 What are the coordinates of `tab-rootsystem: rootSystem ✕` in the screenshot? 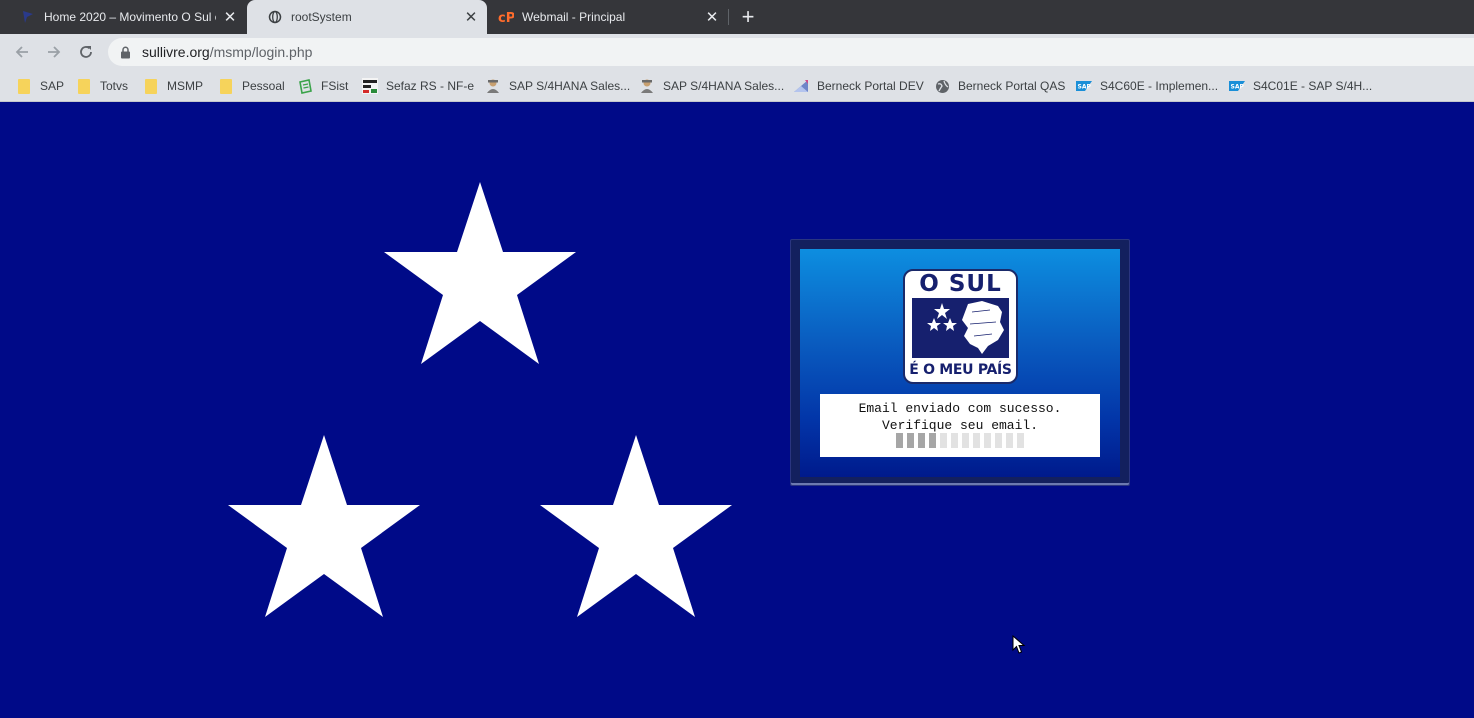 It's located at (367, 17).